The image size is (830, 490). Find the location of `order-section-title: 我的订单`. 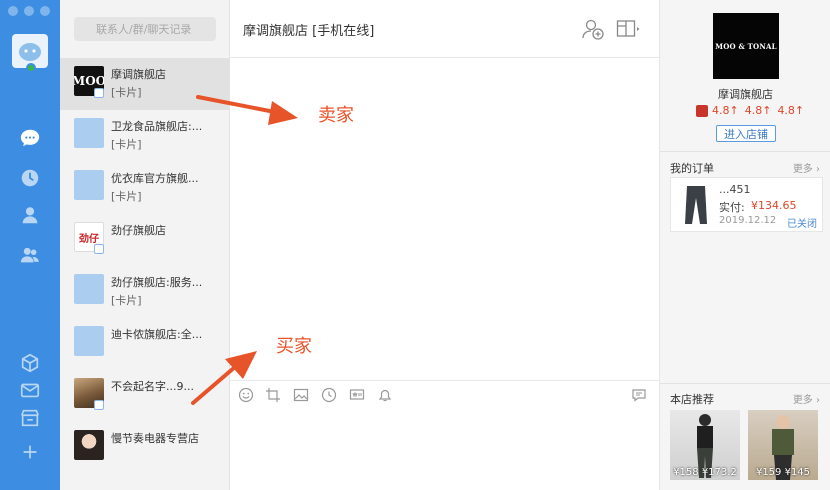

order-section-title: 我的订单 is located at coordinates (692, 168).